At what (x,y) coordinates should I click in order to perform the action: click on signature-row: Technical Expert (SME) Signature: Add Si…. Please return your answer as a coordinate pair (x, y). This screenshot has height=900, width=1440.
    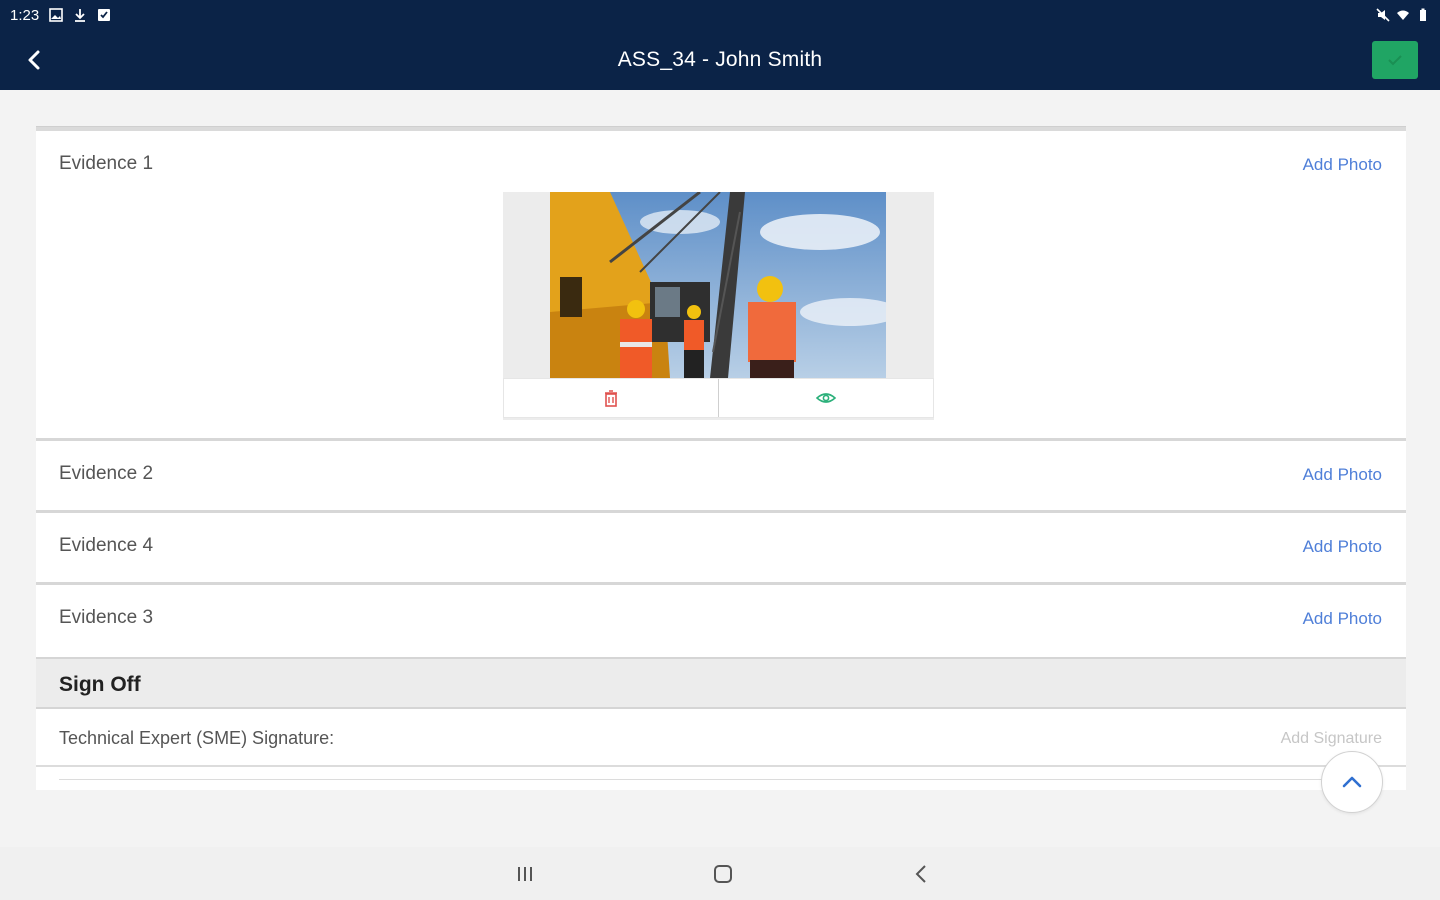
    Looking at the image, I should click on (721, 738).